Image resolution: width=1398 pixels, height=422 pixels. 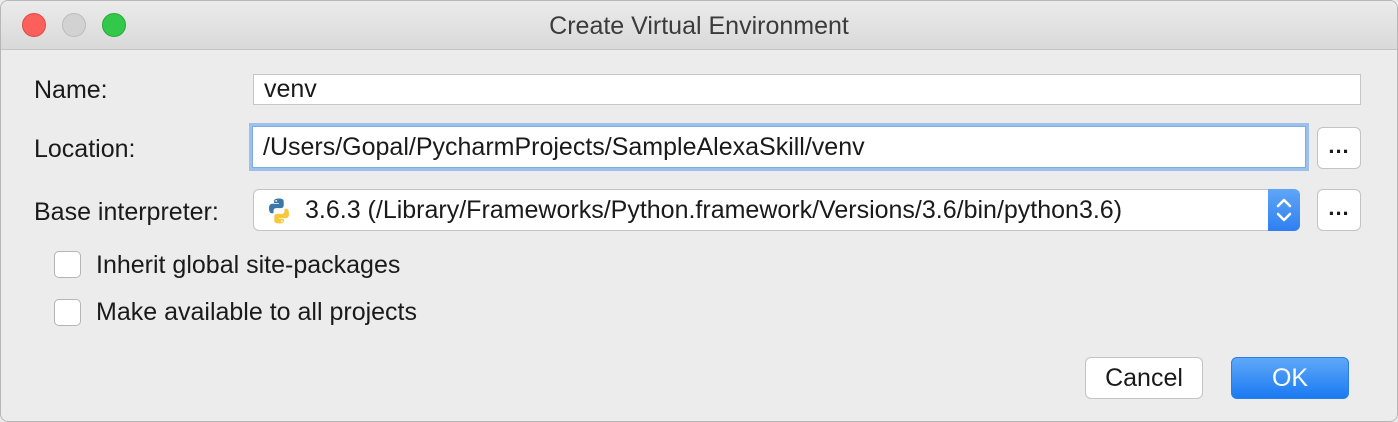 I want to click on combo-arrows, so click(x=1284, y=210).